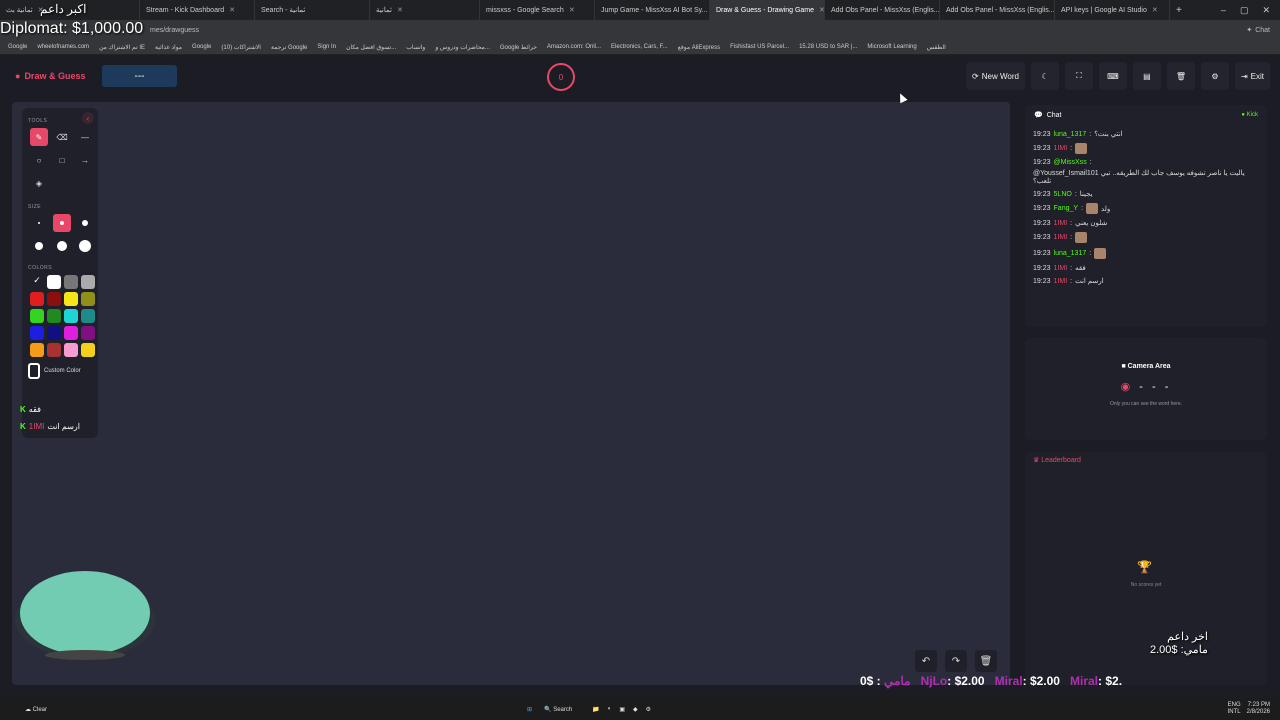 The height and width of the screenshot is (720, 1280). What do you see at coordinates (326, 47) in the screenshot?
I see `bookmark: Sign In` at bounding box center [326, 47].